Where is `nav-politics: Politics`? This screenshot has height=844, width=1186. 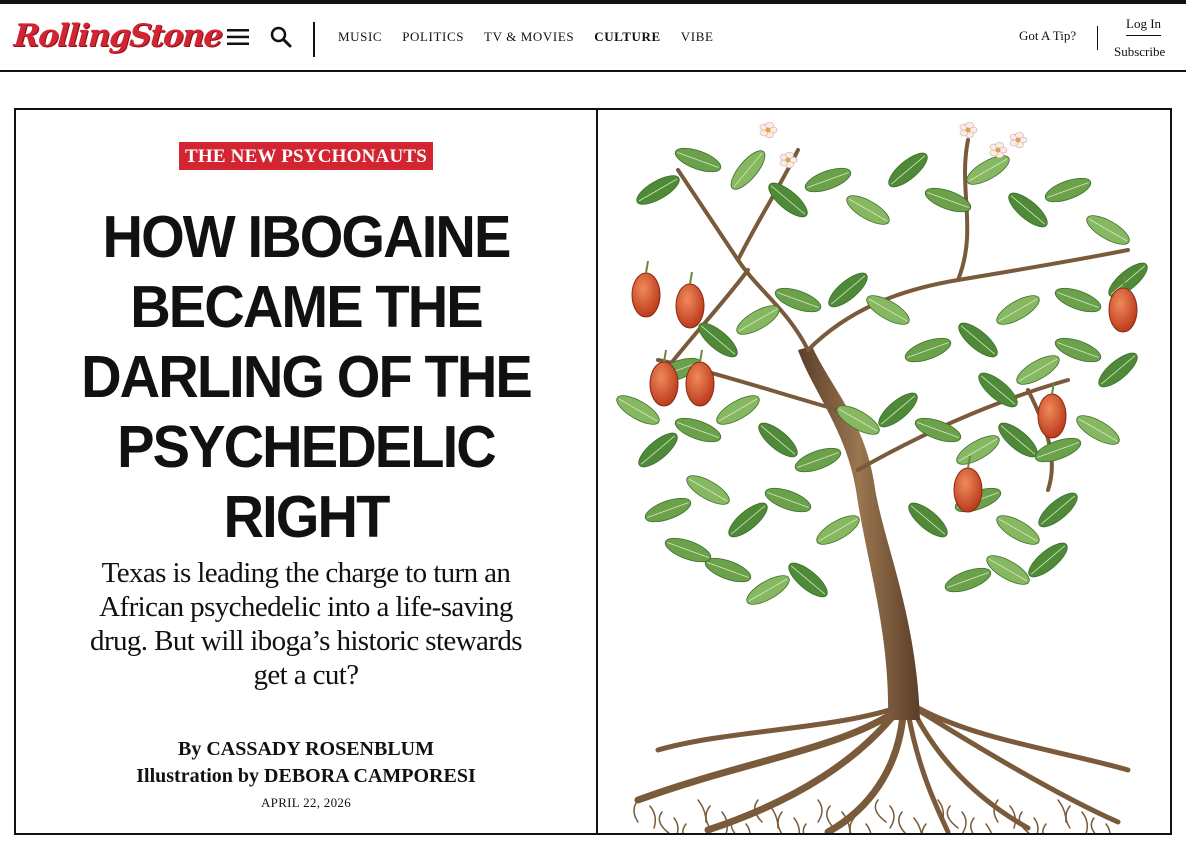 nav-politics: Politics is located at coordinates (433, 37).